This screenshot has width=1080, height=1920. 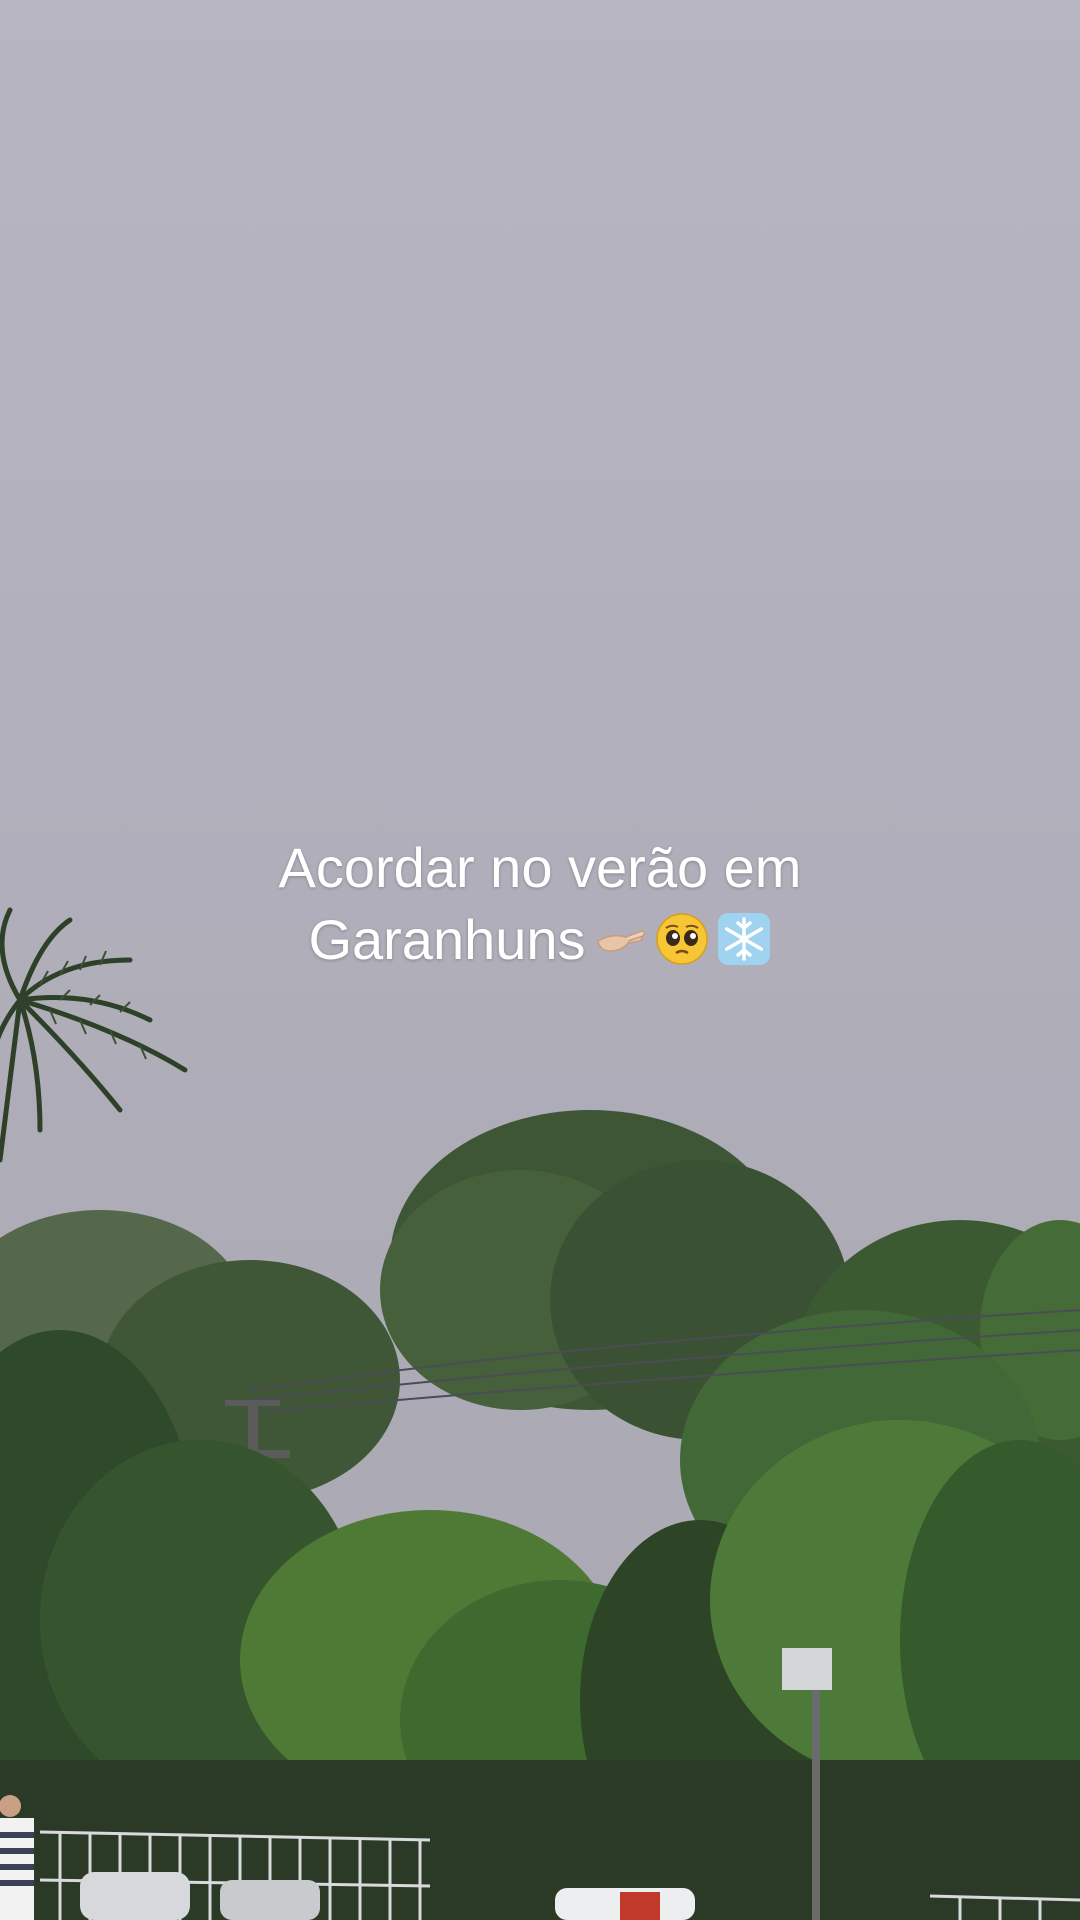 What do you see at coordinates (620, 941) in the screenshot?
I see `pinching-hand-icon` at bounding box center [620, 941].